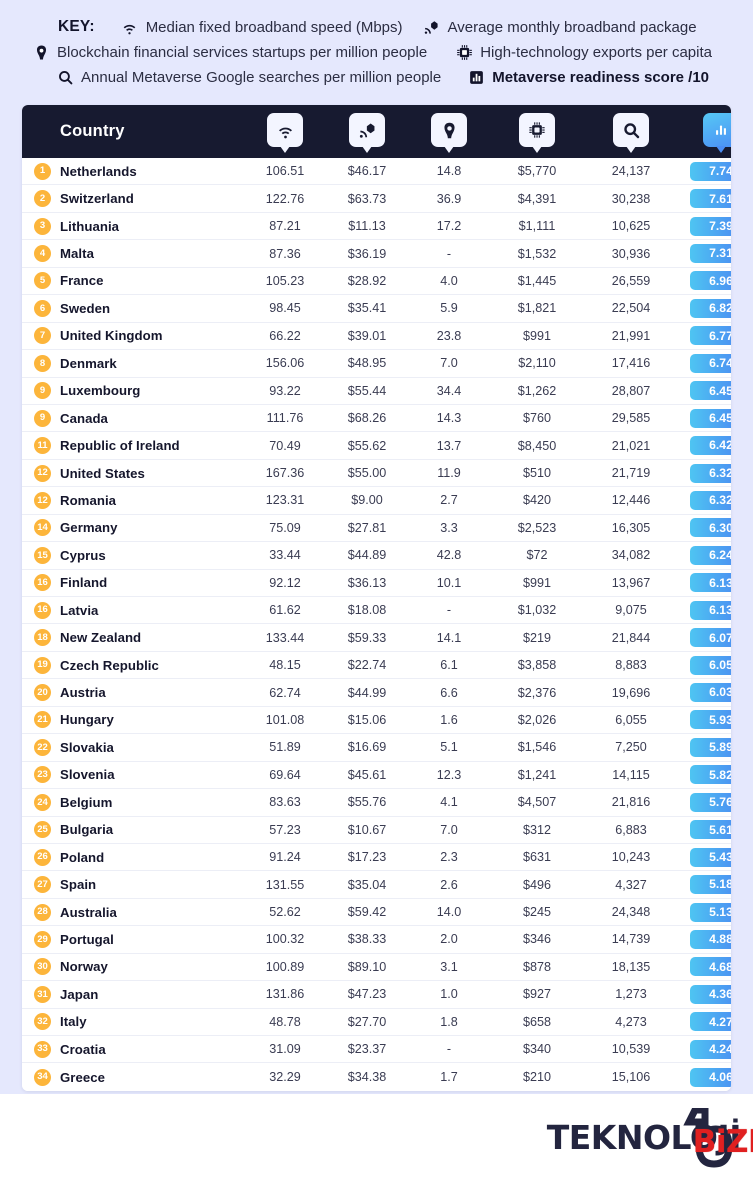  I want to click on key-legend: KEY: Median fixed broadband speed (Mbps), so click(376, 51).